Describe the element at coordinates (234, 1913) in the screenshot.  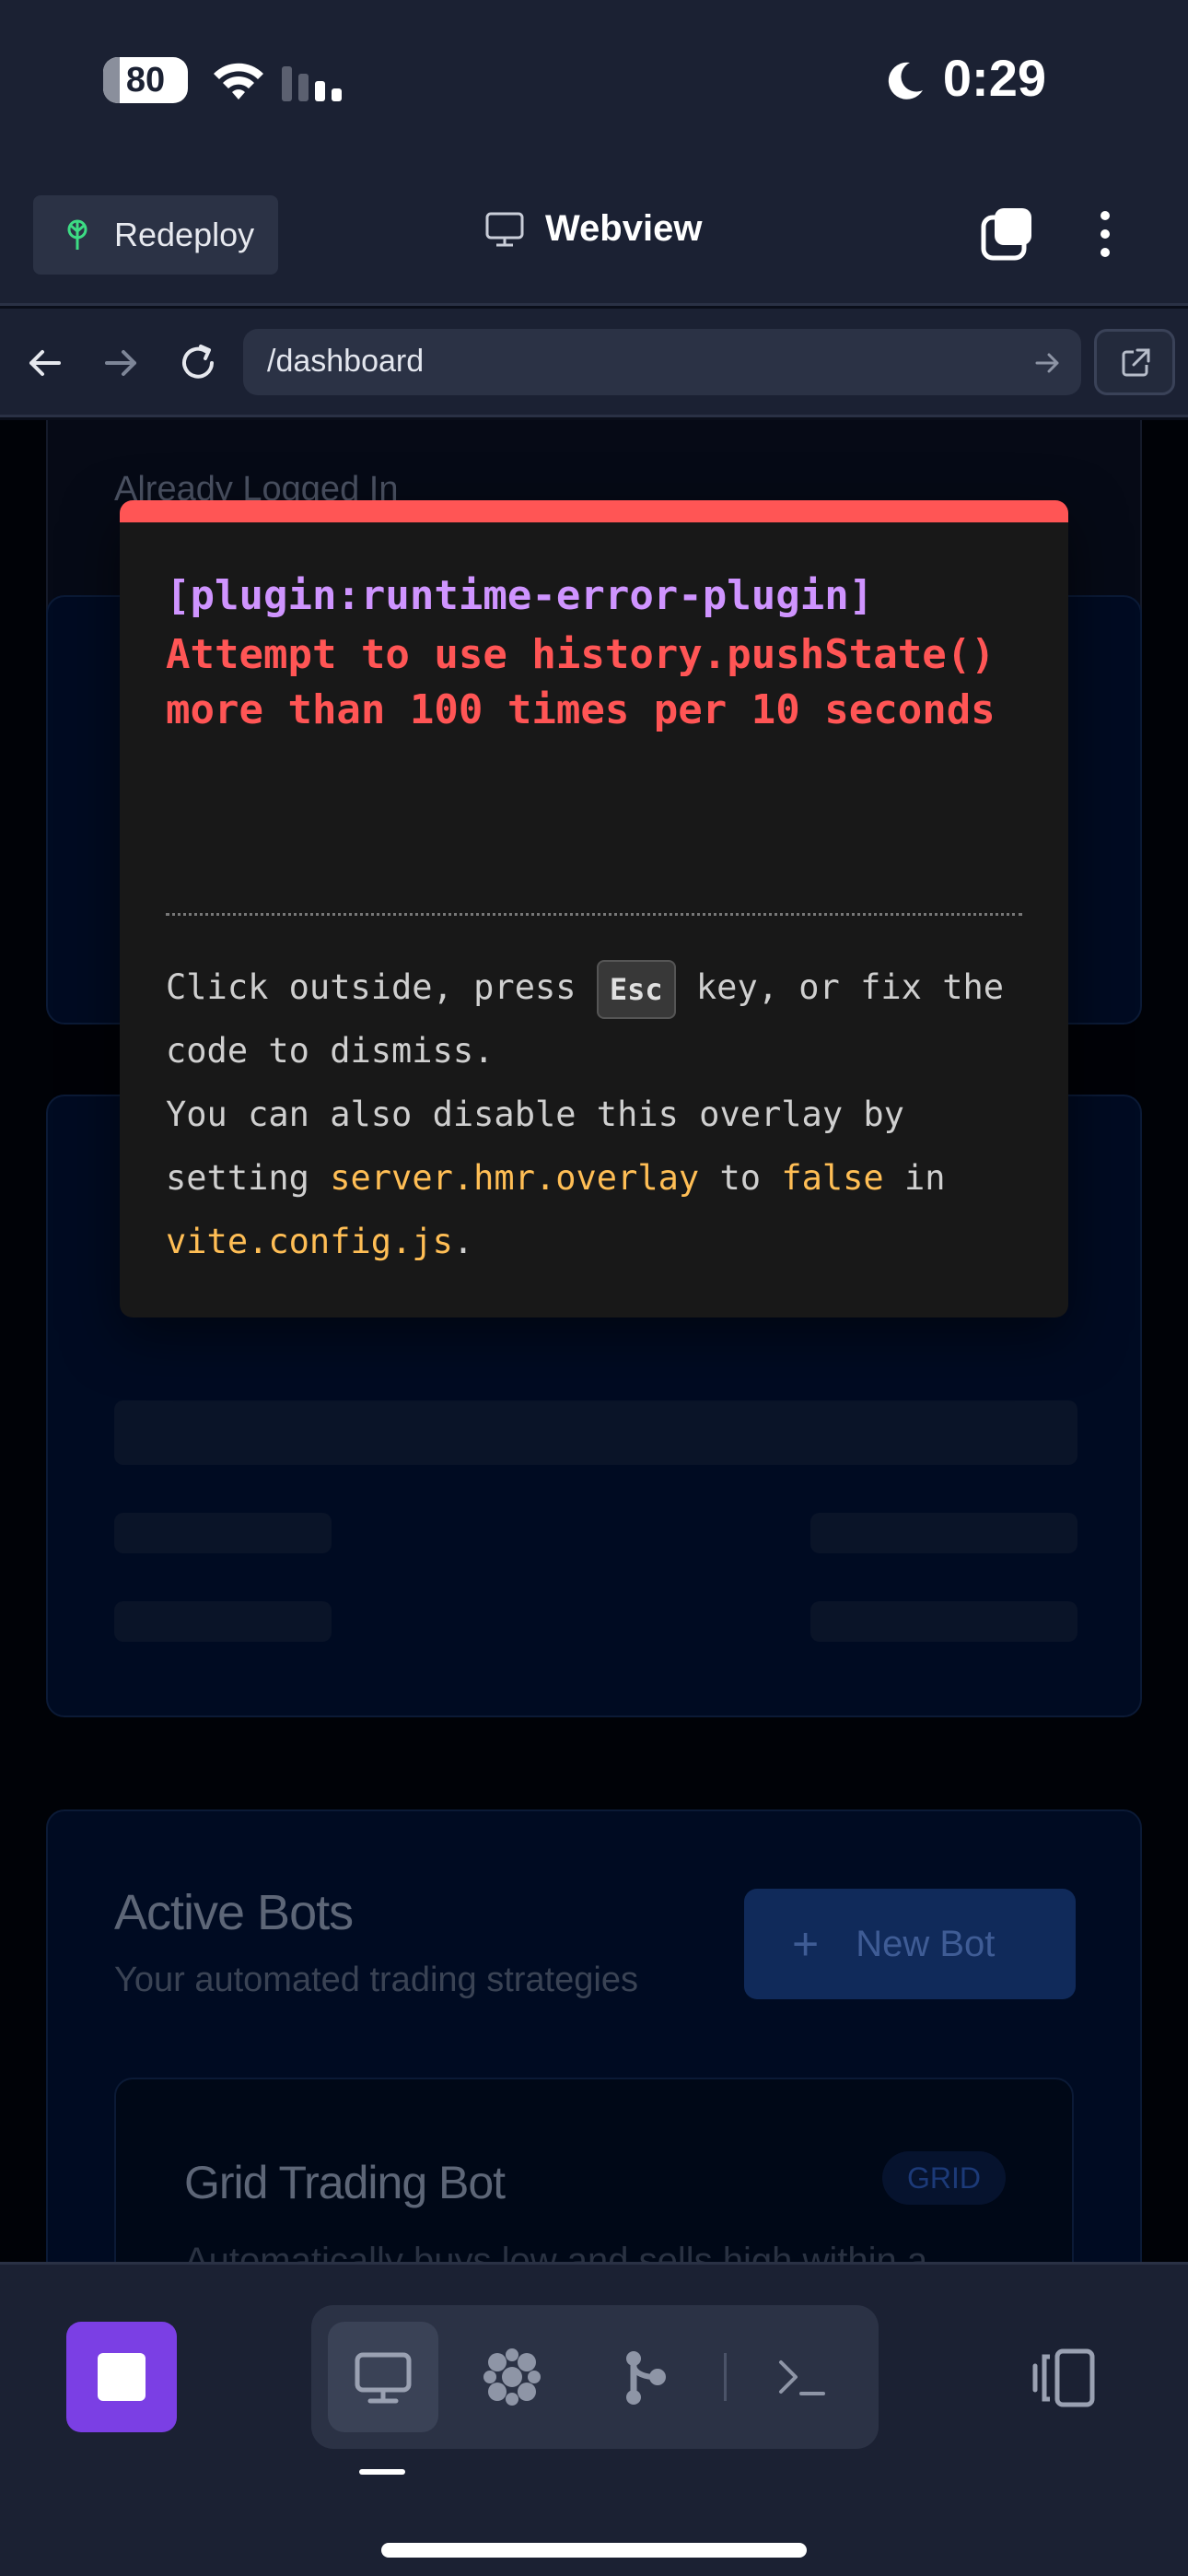
I see `active-bots-title: Active Bots` at that location.